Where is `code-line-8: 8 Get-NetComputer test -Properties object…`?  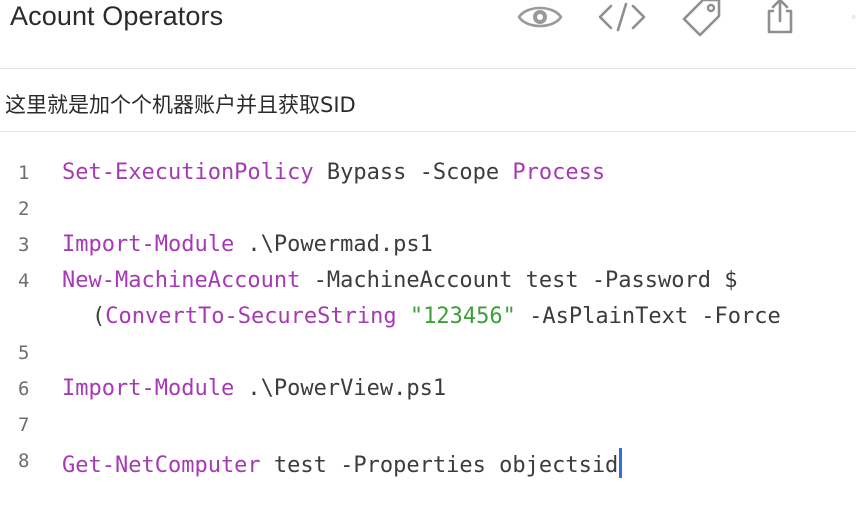 code-line-8: 8 Get-NetComputer test -Properties object… is located at coordinates (428, 462).